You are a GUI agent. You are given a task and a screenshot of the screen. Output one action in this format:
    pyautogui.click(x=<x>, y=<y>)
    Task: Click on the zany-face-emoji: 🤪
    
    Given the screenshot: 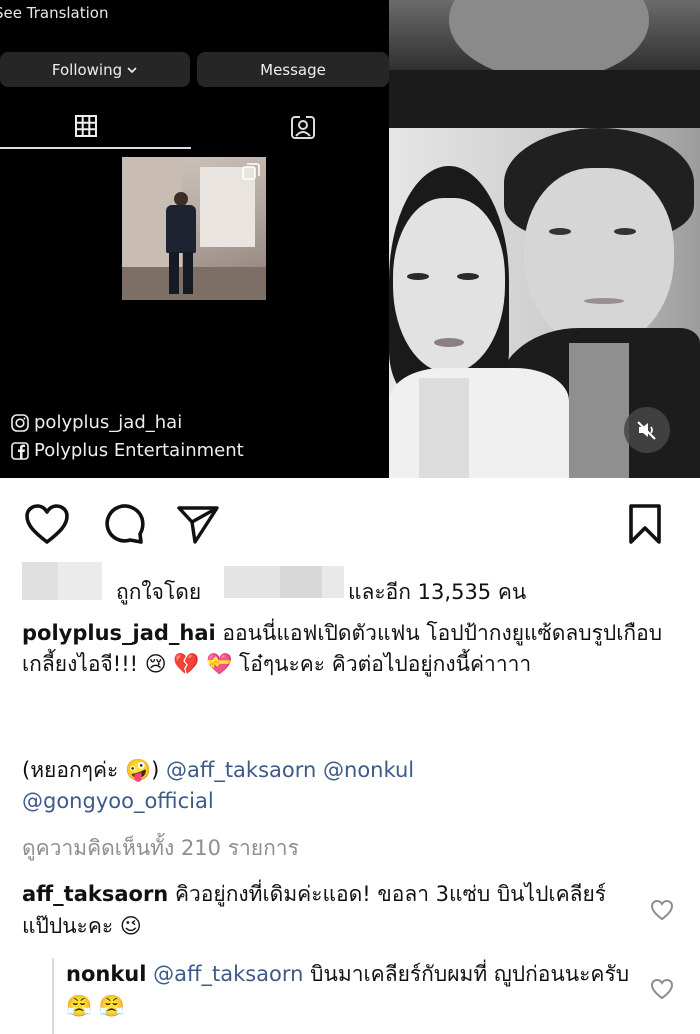 What is the action you would take?
    pyautogui.click(x=138, y=770)
    